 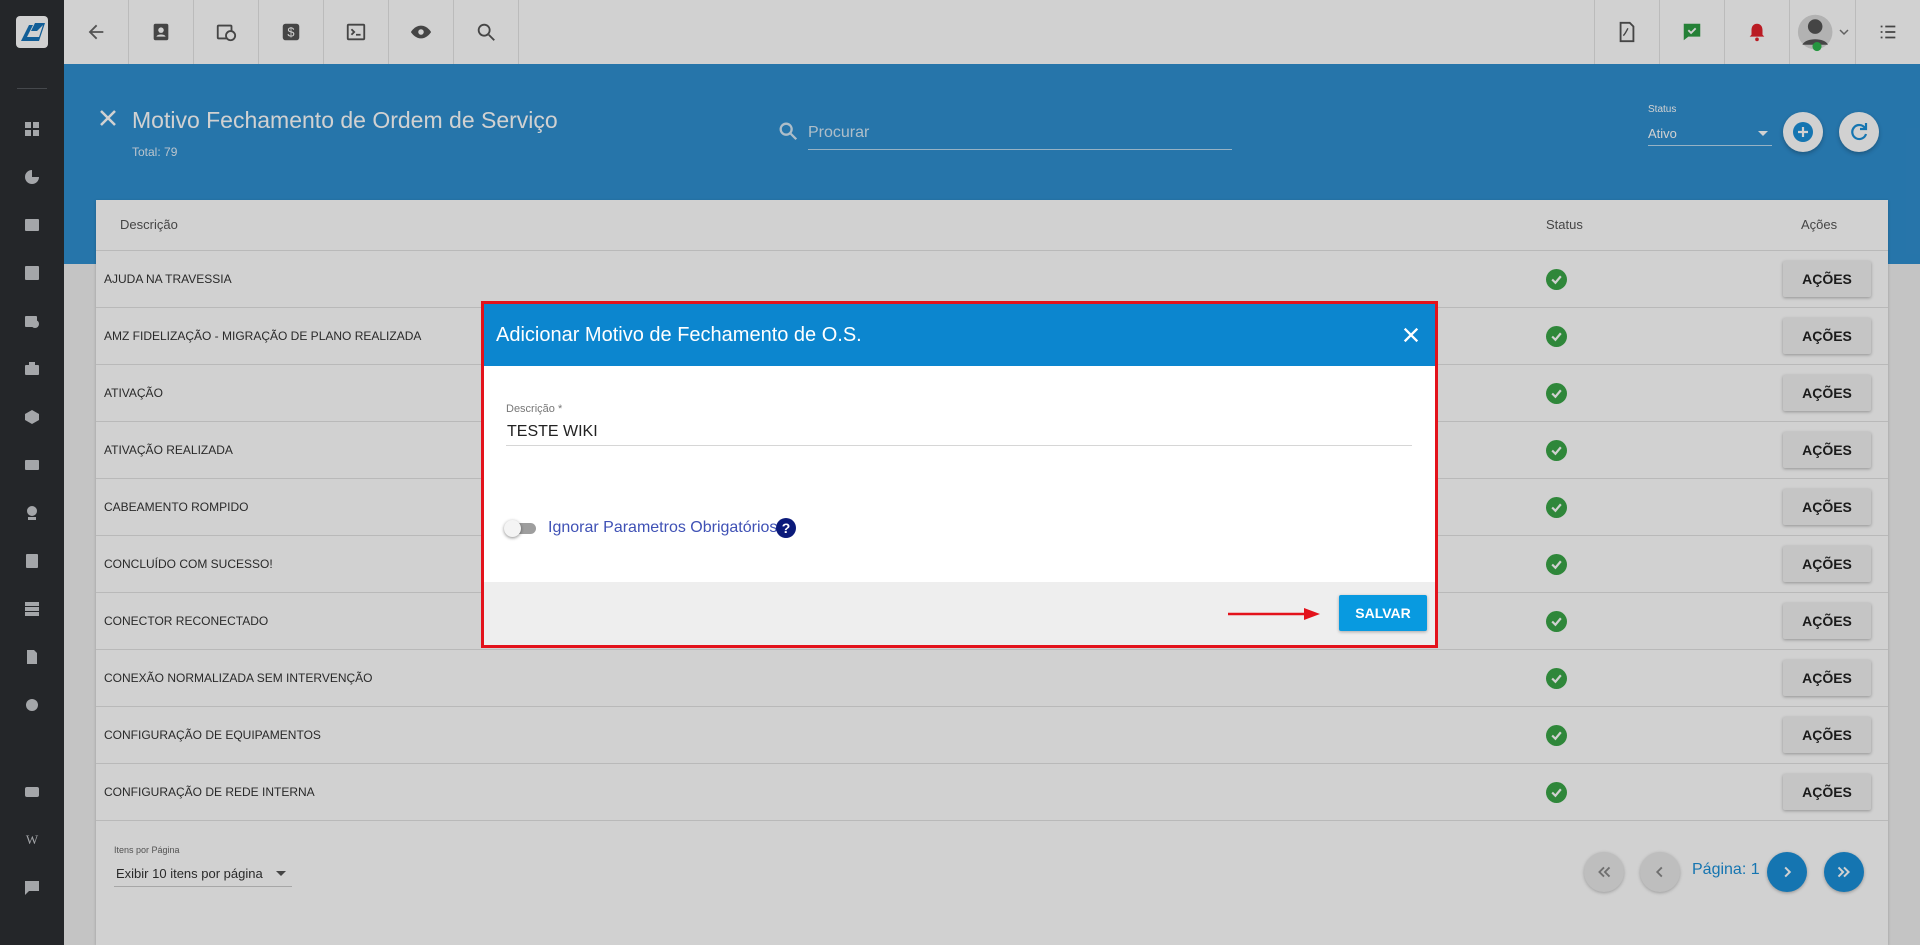 What do you see at coordinates (786, 528) in the screenshot?
I see `help-question-icon: ?` at bounding box center [786, 528].